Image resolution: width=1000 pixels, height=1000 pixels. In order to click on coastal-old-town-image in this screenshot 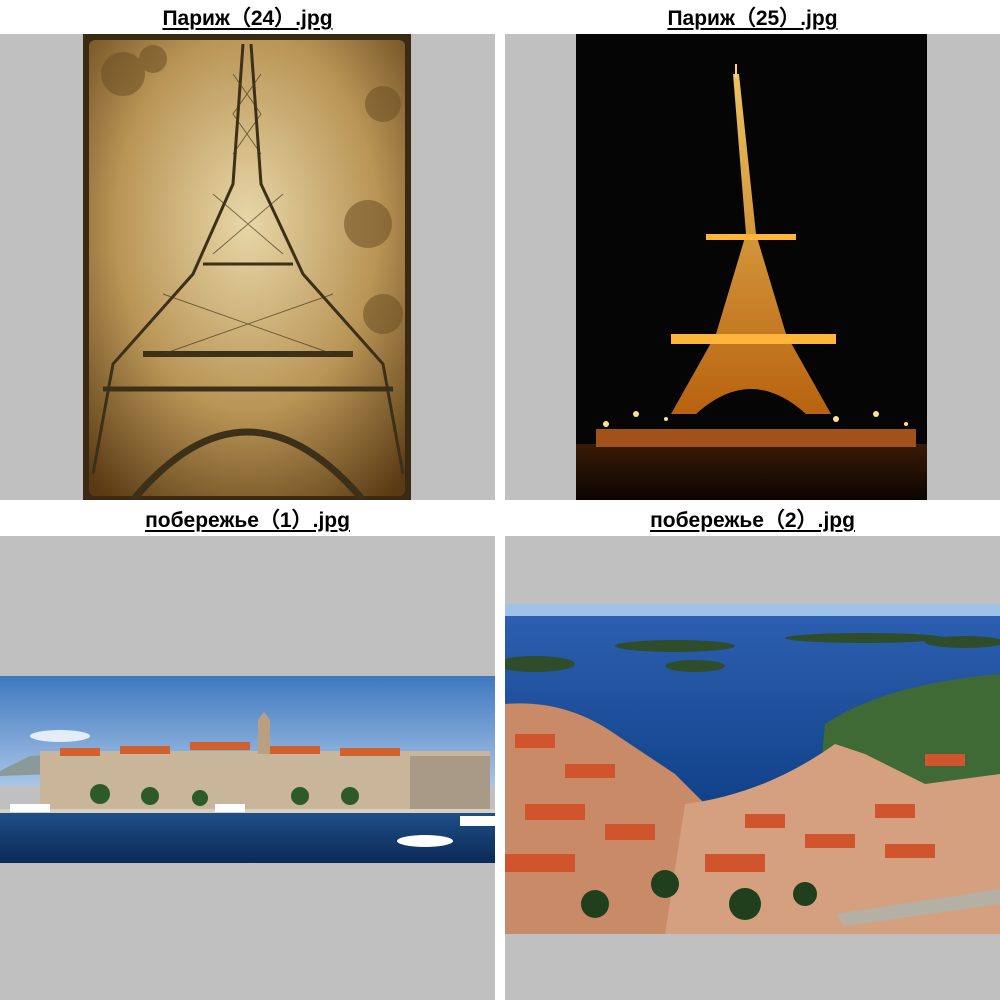, I will do `click(247, 769)`.